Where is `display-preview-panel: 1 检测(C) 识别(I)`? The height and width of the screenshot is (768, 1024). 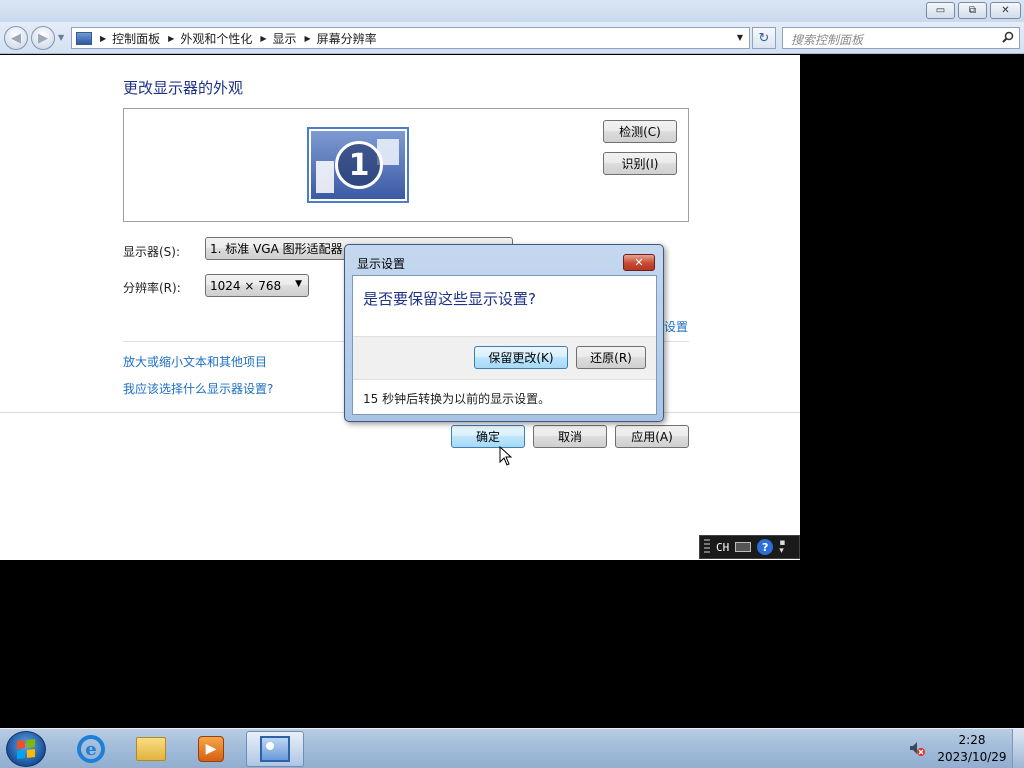 display-preview-panel: 1 检测(C) 识别(I) is located at coordinates (406, 165).